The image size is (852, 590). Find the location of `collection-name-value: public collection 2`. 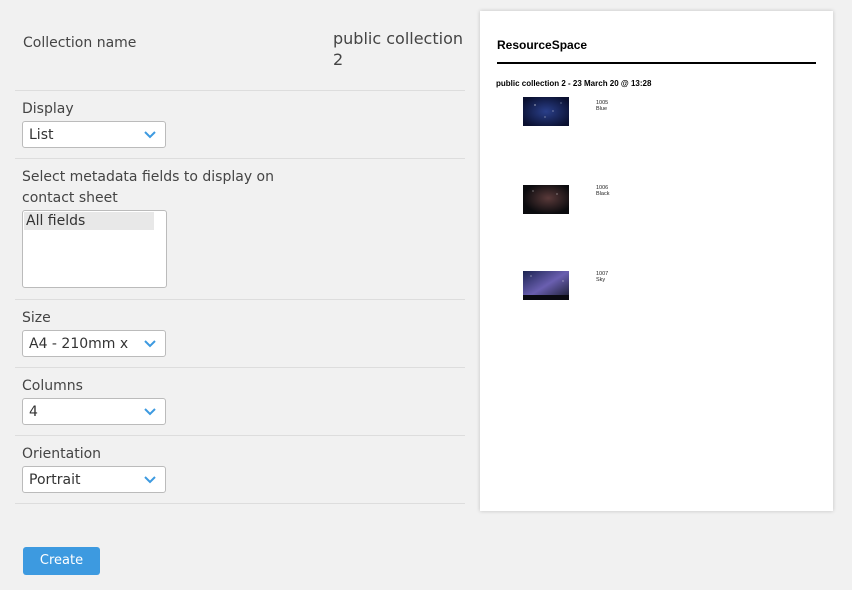

collection-name-value: public collection 2 is located at coordinates (398, 49).